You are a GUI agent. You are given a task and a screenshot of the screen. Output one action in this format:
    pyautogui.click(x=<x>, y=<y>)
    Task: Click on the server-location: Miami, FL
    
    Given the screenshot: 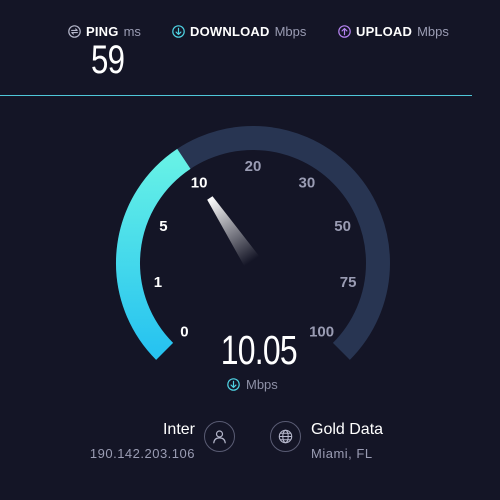 What is the action you would take?
    pyautogui.click(x=342, y=453)
    